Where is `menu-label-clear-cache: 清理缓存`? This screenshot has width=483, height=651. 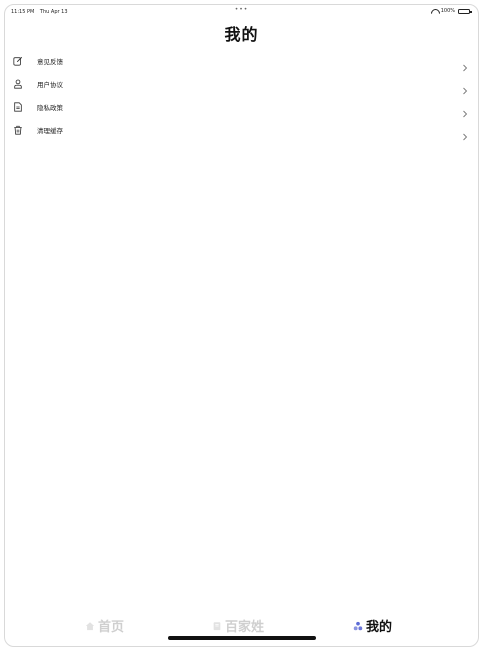
menu-label-clear-cache: 清理缓存 is located at coordinates (50, 130).